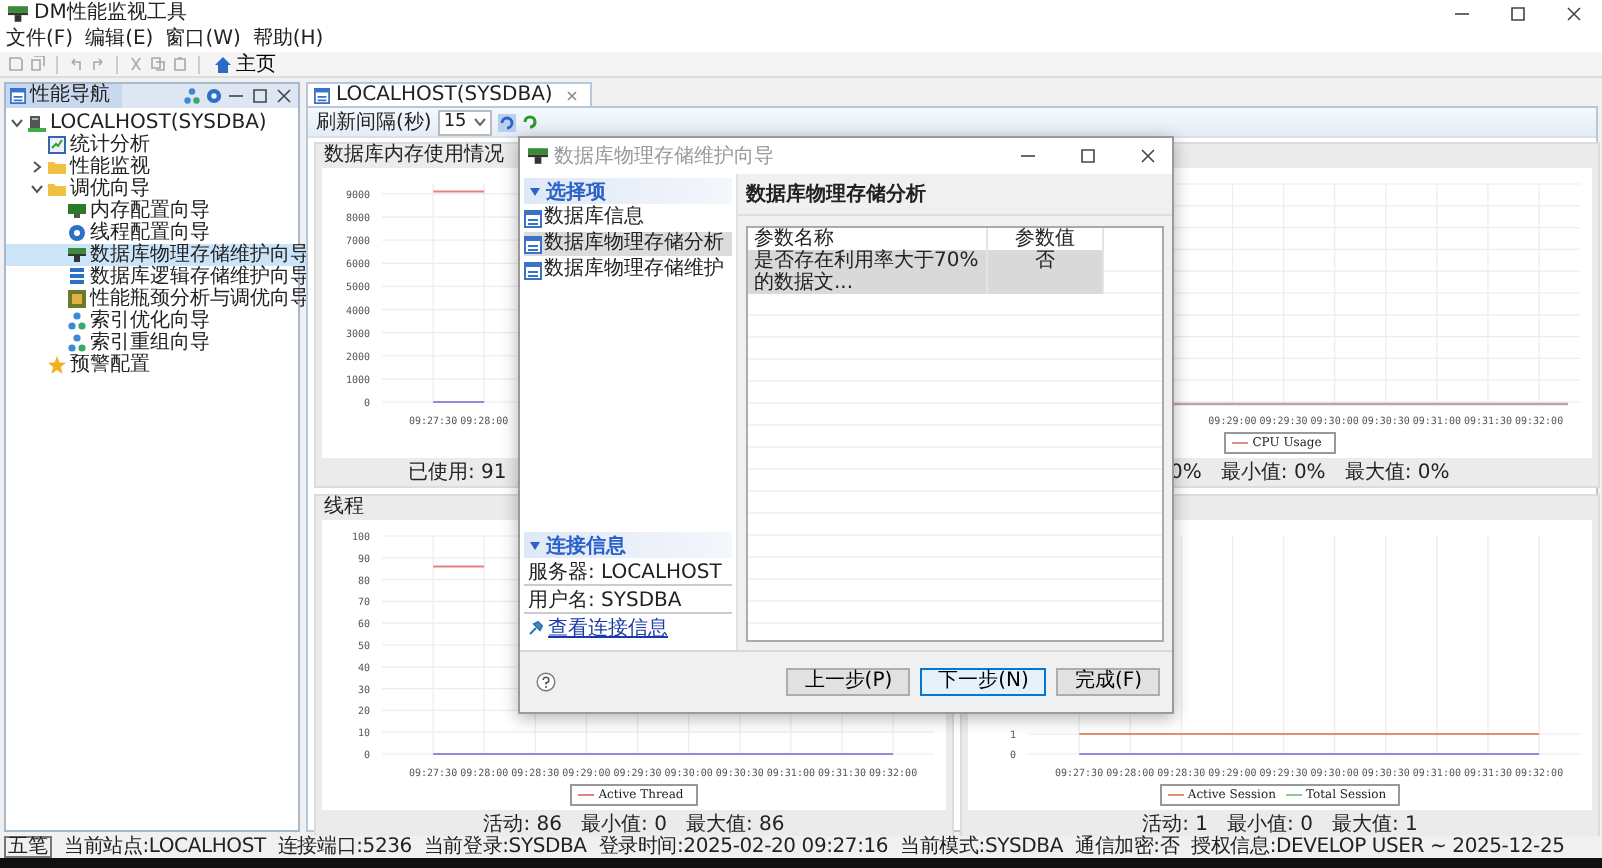  What do you see at coordinates (1378, 847) in the screenshot?
I see `status-text: 授权信息:DEVELOP USER ~ 2025-12-25` at bounding box center [1378, 847].